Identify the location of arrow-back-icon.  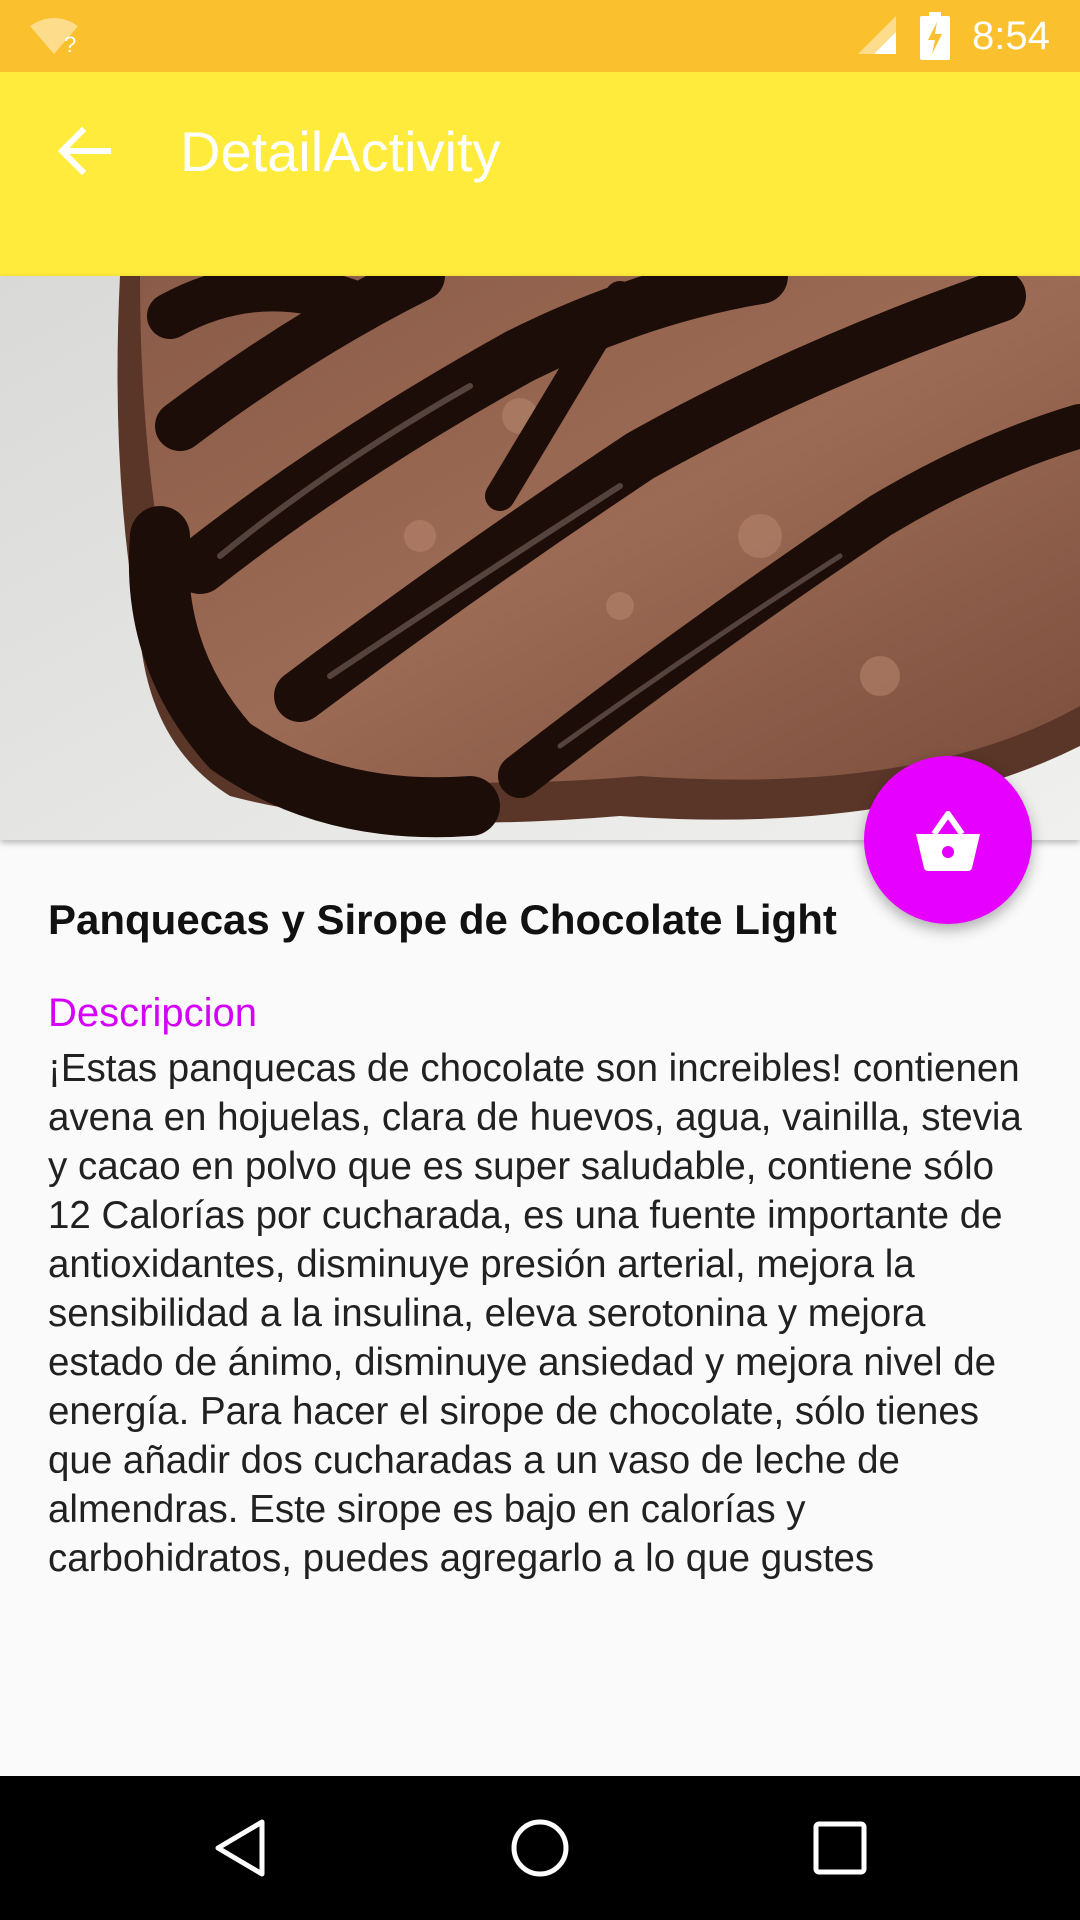
(84, 151).